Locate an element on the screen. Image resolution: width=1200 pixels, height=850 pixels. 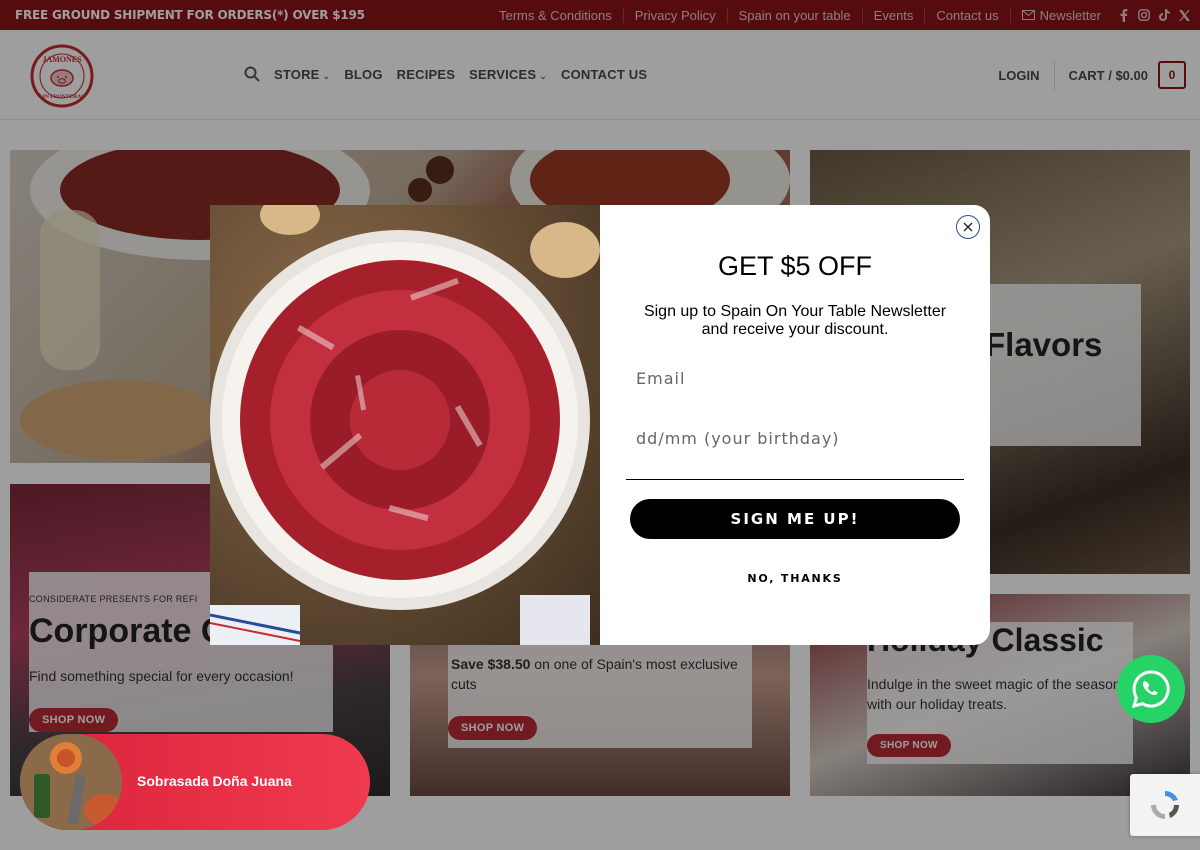
modal-title: GET $5 OFF is located at coordinates (795, 266).